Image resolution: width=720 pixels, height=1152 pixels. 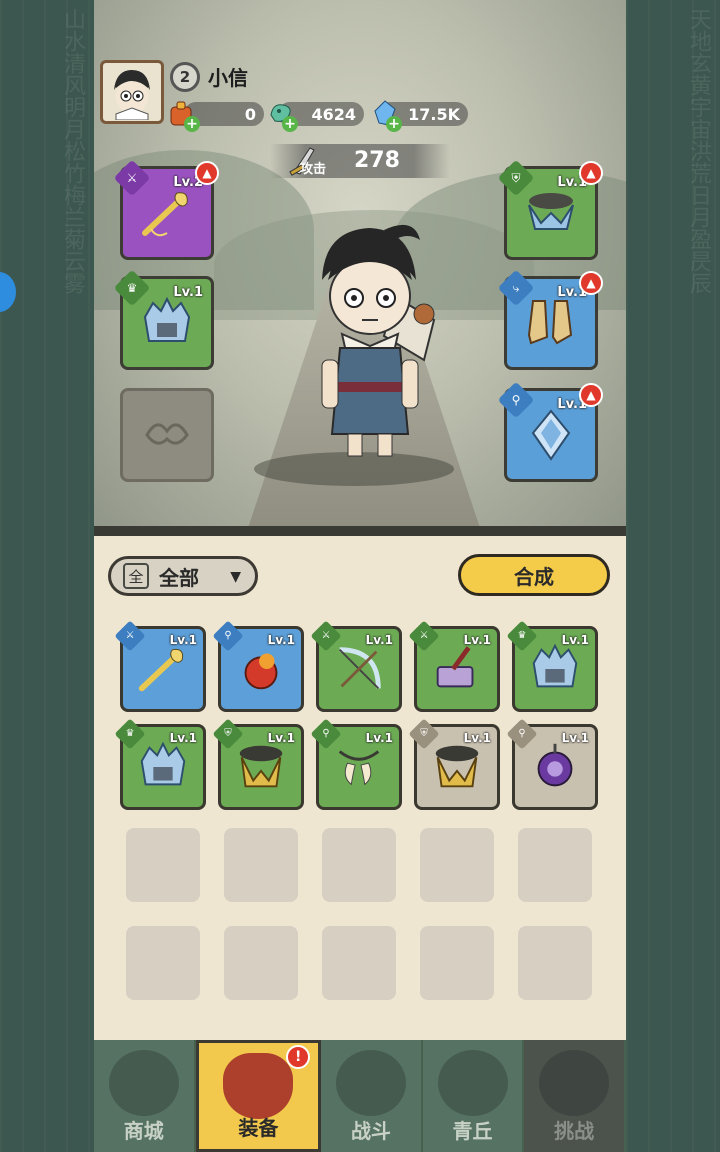 What do you see at coordinates (143, 1131) in the screenshot?
I see `nav-label: 商城` at bounding box center [143, 1131].